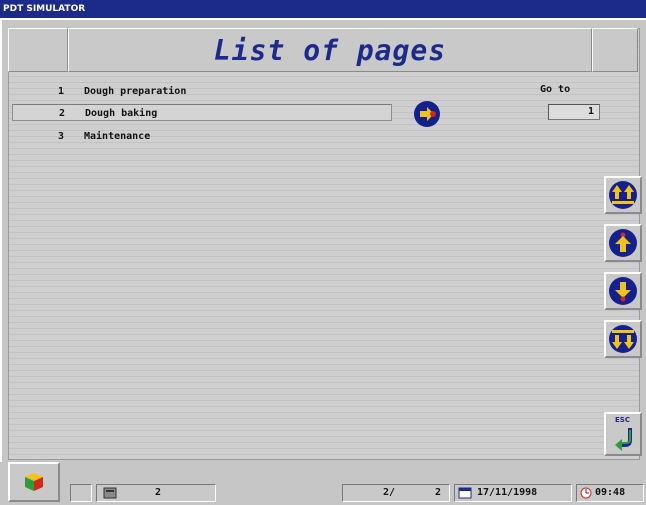  What do you see at coordinates (438, 492) in the screenshot?
I see `page-total: 2` at bounding box center [438, 492].